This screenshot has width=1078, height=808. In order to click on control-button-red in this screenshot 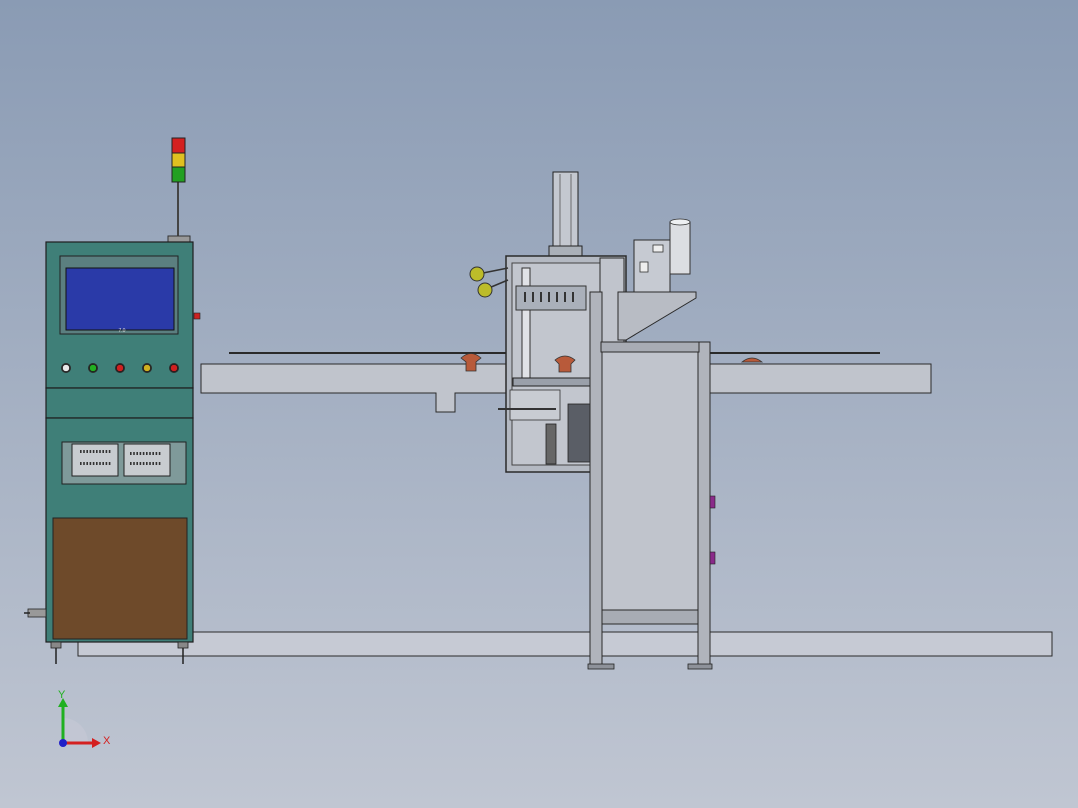, I will do `click(120, 368)`.